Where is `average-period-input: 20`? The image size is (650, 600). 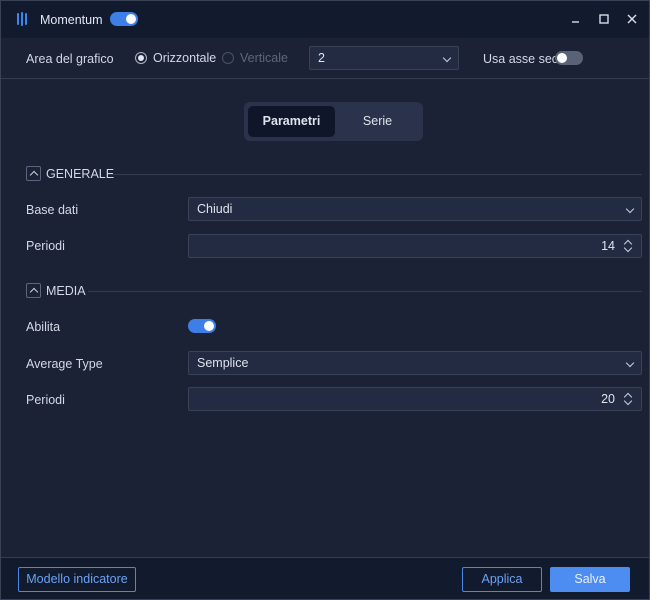 average-period-input: 20 is located at coordinates (415, 399).